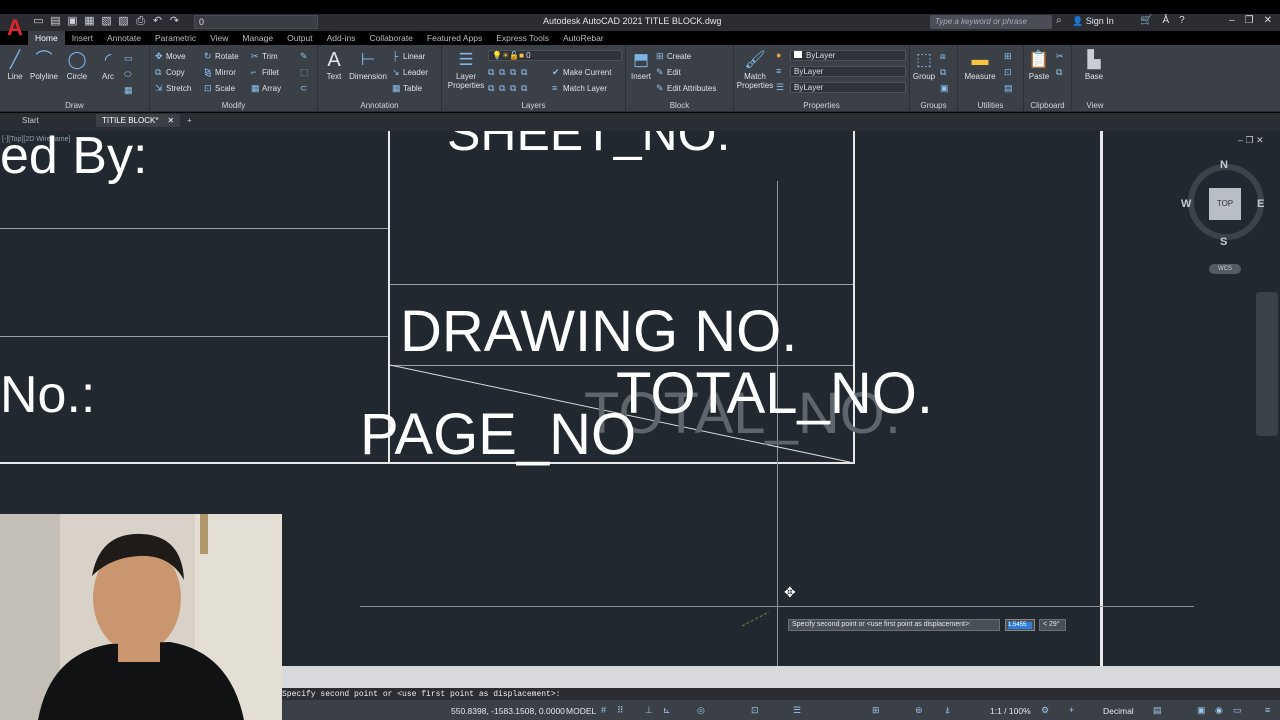 The width and height of the screenshot is (1280, 720). Describe the element at coordinates (701, 710) in the screenshot. I see `isodraft-icon: ◎` at that location.